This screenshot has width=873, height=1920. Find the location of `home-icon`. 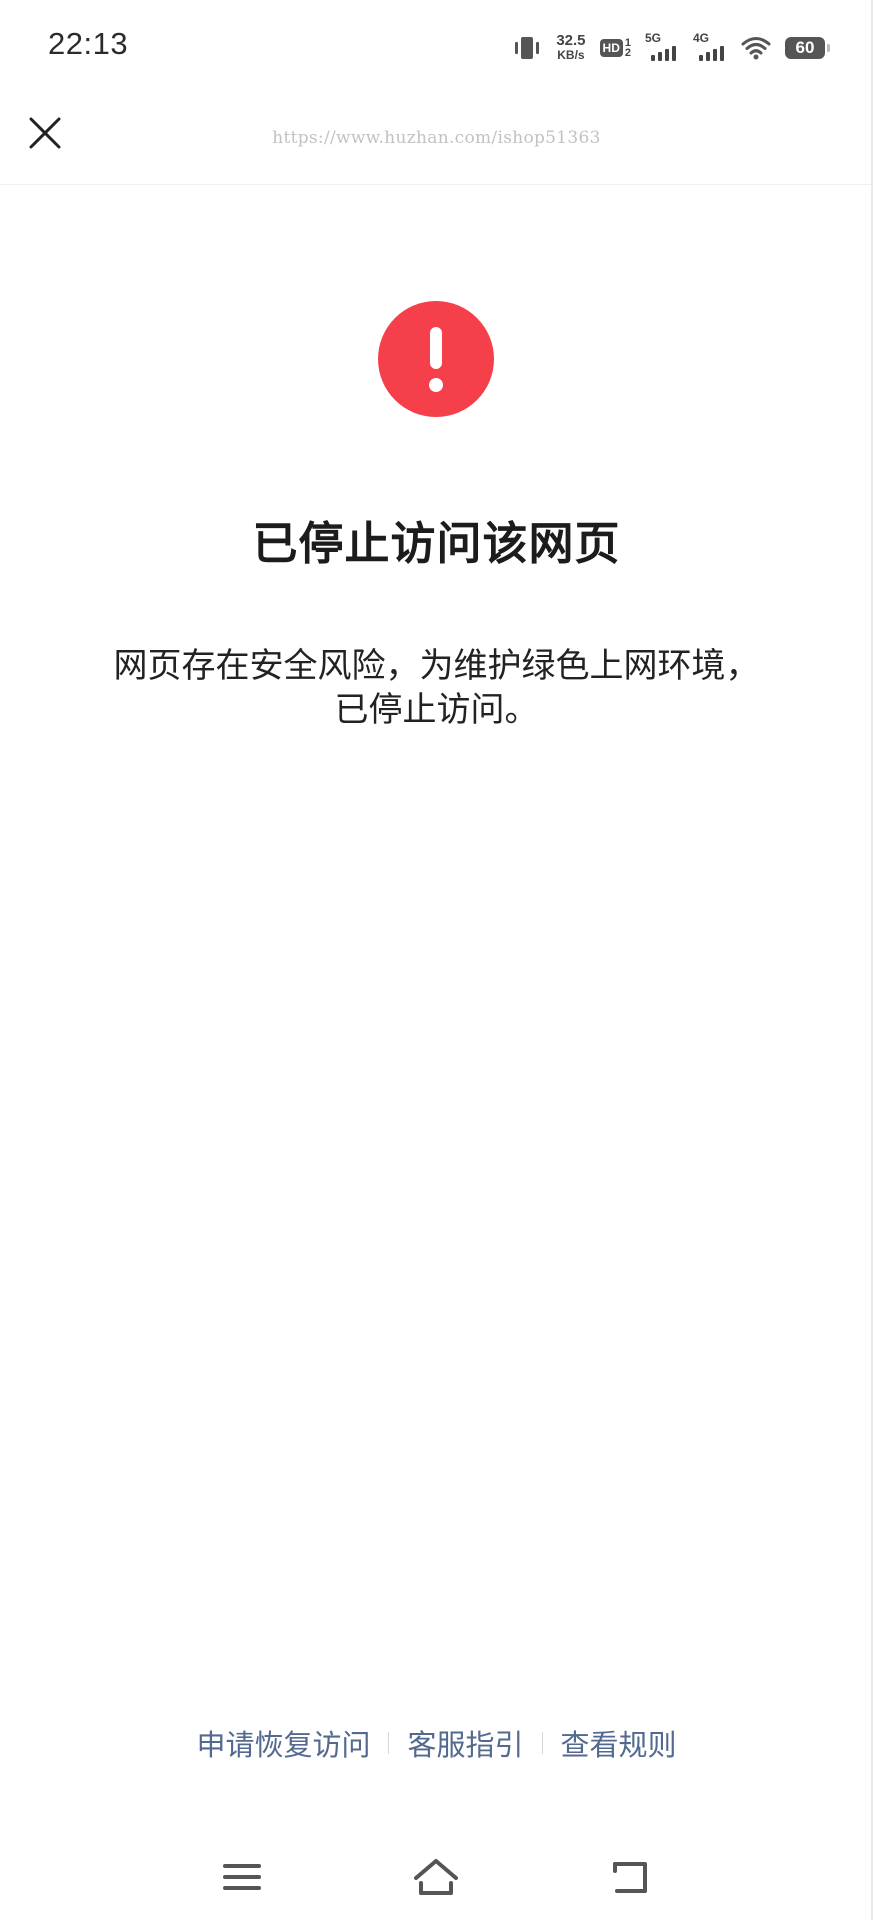

home-icon is located at coordinates (436, 1877).